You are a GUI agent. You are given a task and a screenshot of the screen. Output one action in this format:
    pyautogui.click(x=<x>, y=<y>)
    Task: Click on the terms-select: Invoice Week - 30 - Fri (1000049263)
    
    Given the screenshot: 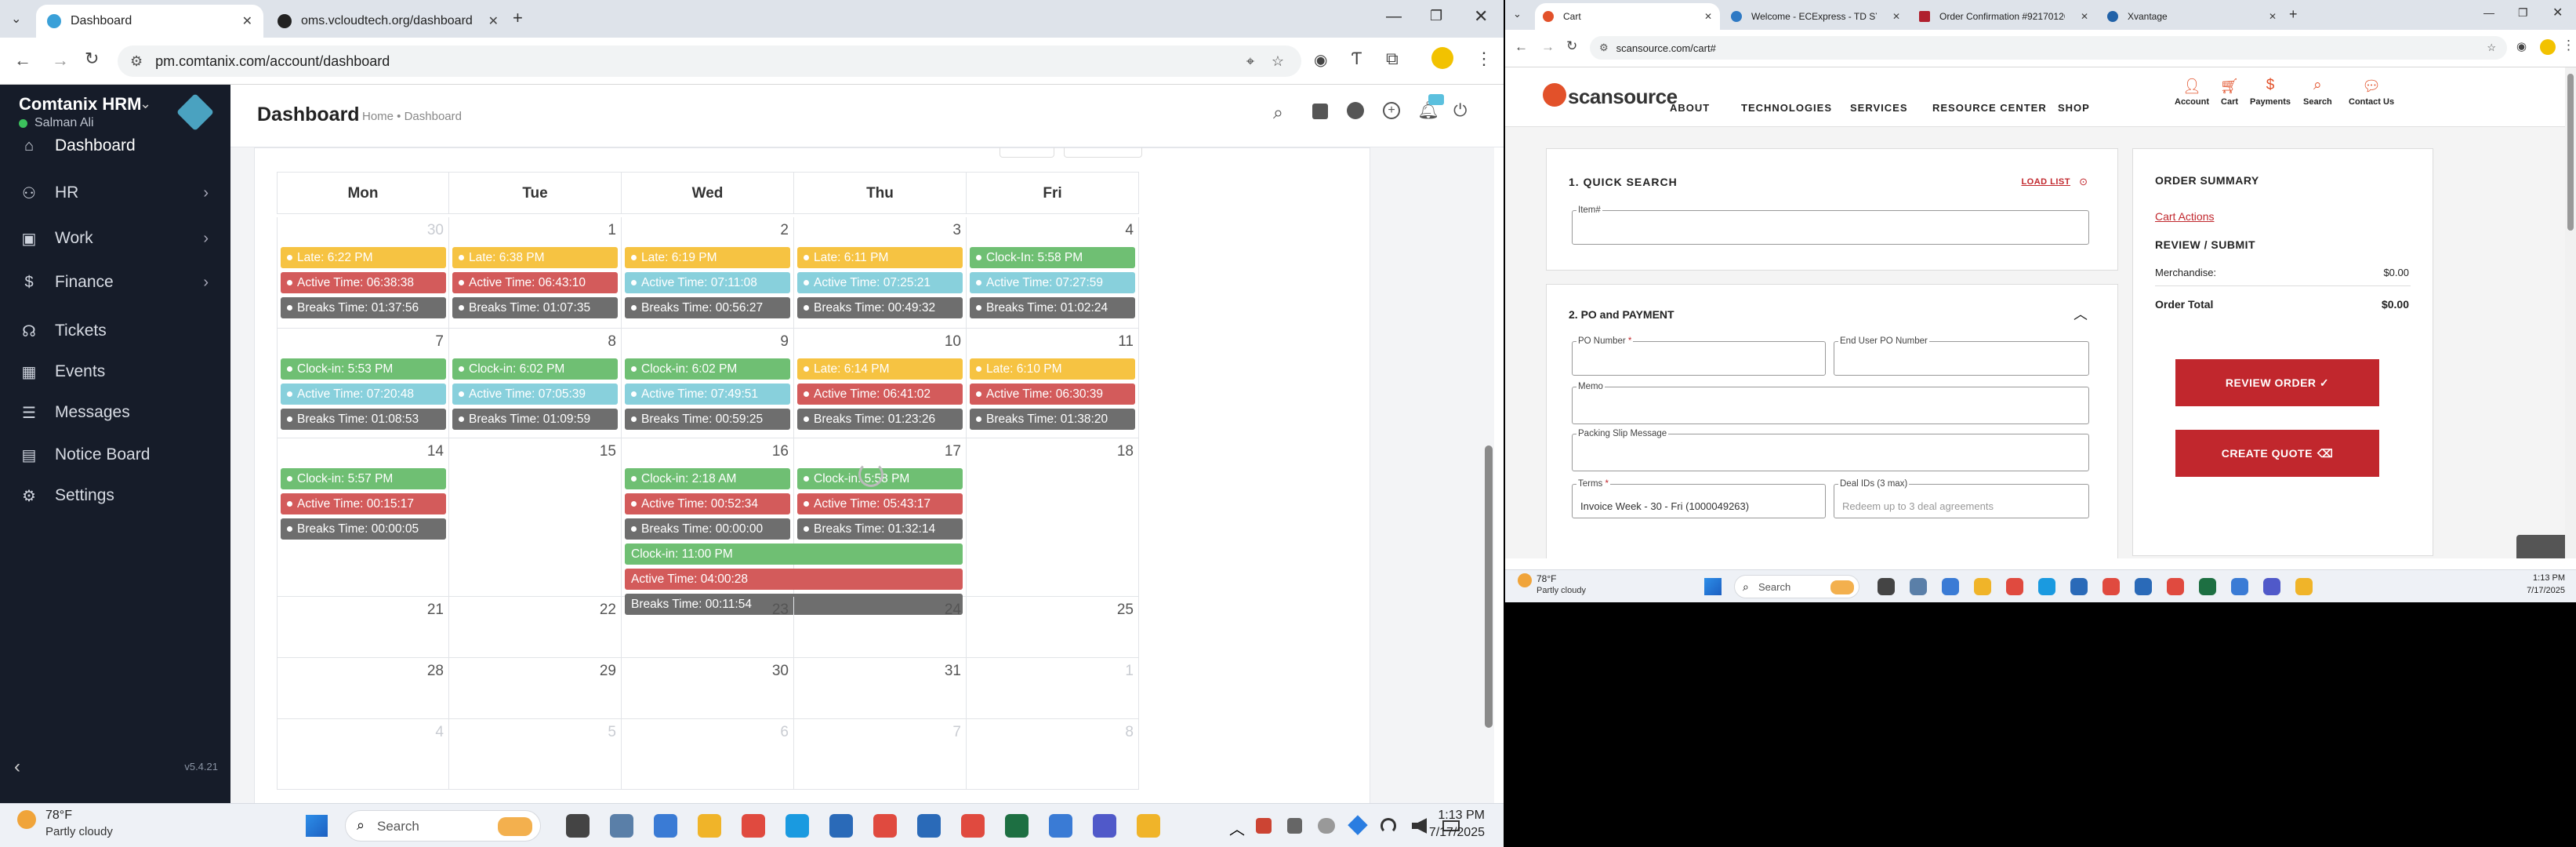 What is the action you would take?
    pyautogui.click(x=1699, y=501)
    